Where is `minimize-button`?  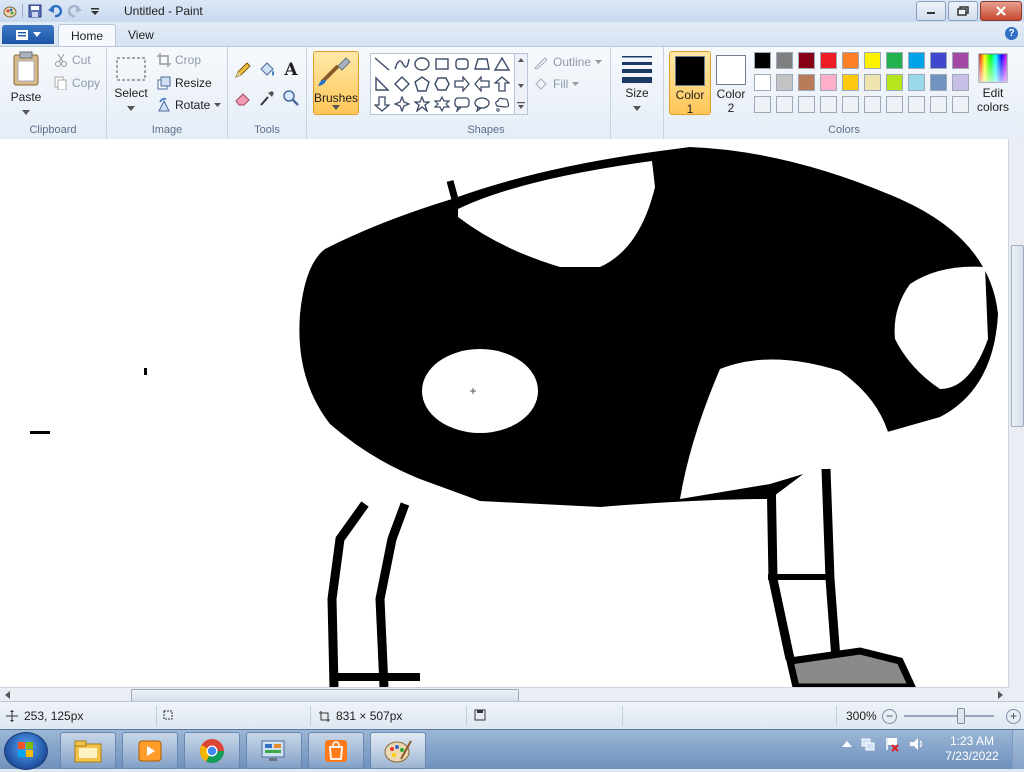 minimize-button is located at coordinates (931, 11).